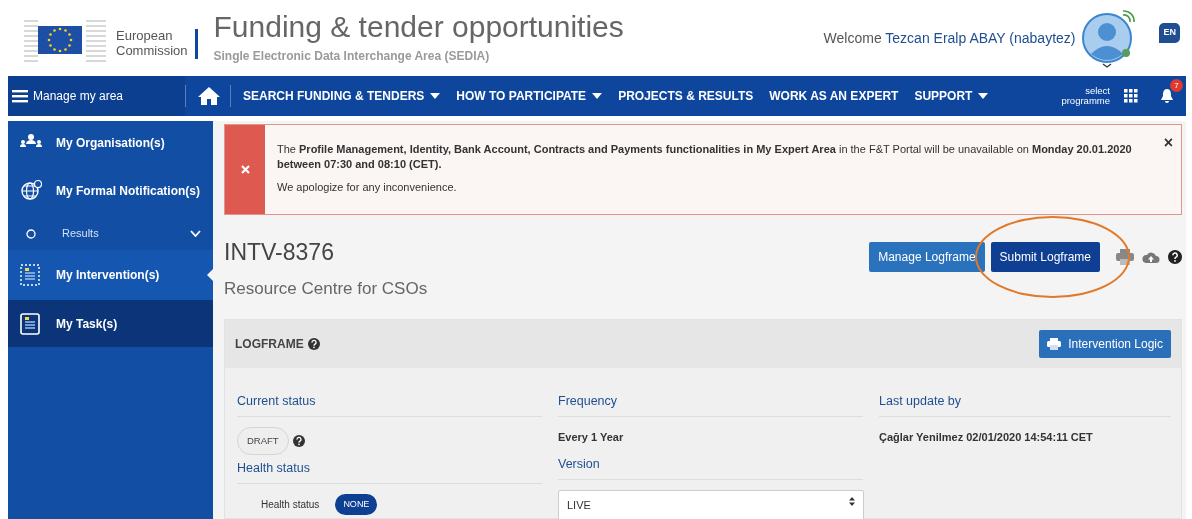 Image resolution: width=1192 pixels, height=519 pixels. What do you see at coordinates (986, 437) in the screenshot?
I see `field-value: Çağlar Yenilmez 02/01/2020 14:54:11 CET` at bounding box center [986, 437].